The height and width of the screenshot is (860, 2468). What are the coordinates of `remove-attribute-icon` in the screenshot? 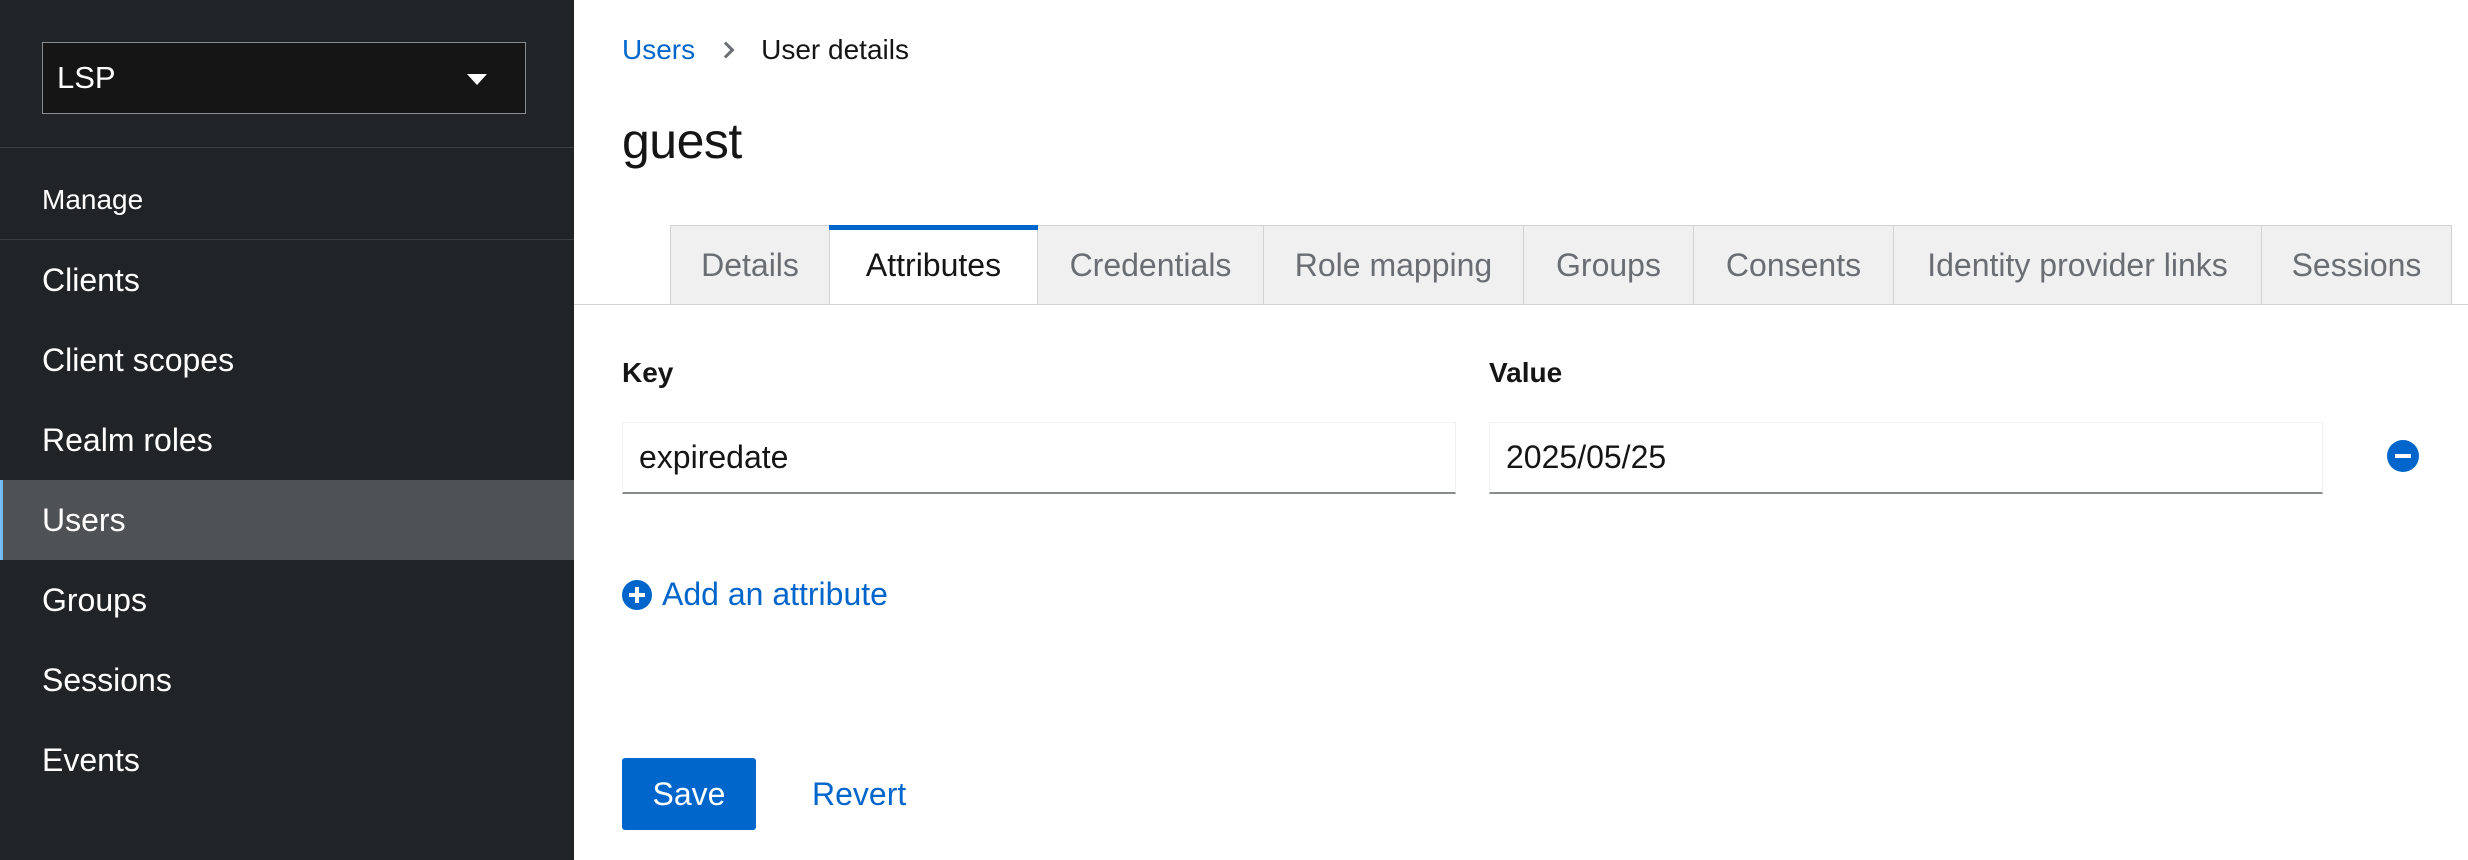 It's located at (2403, 456).